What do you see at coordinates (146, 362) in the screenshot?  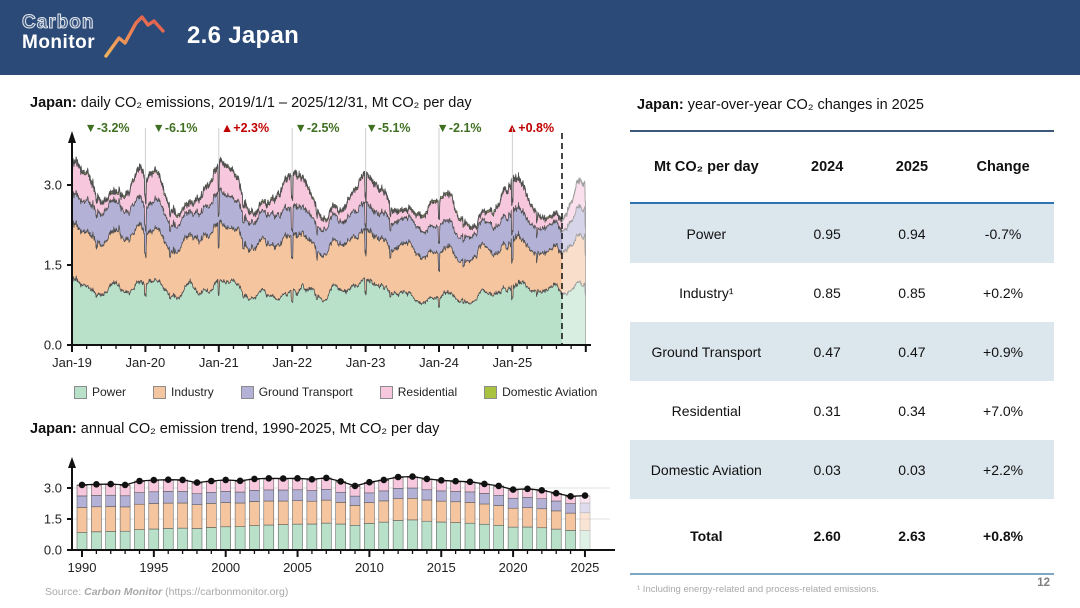 I see `svg-text: Jan-20` at bounding box center [146, 362].